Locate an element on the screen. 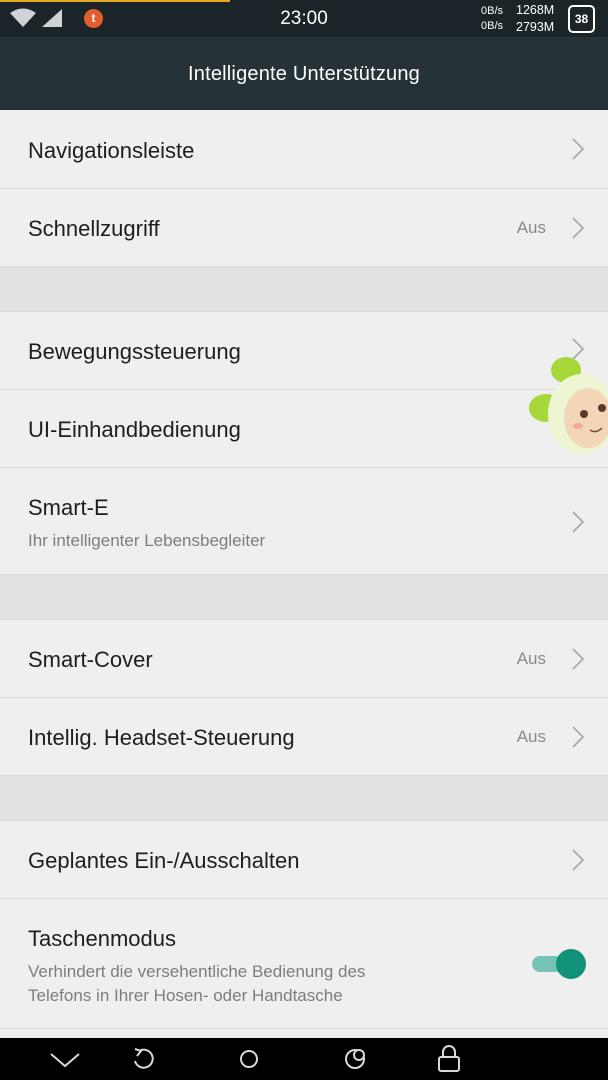  mem-line-1: 1268M is located at coordinates (535, 10).